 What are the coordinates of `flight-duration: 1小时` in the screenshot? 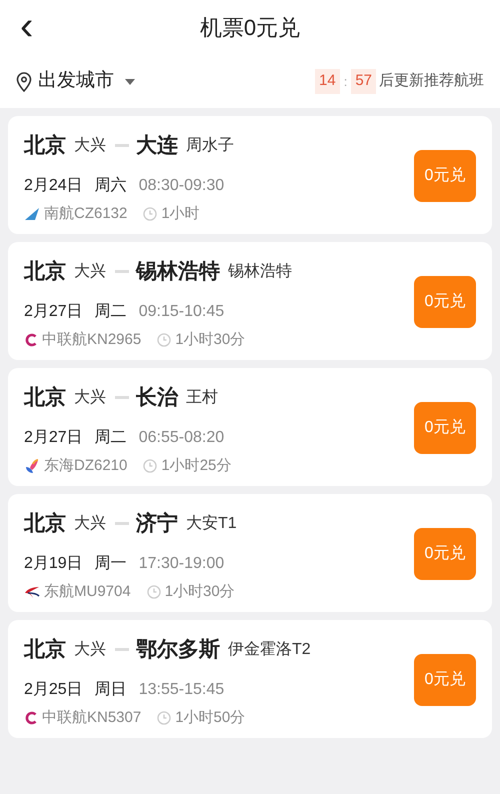 It's located at (180, 214).